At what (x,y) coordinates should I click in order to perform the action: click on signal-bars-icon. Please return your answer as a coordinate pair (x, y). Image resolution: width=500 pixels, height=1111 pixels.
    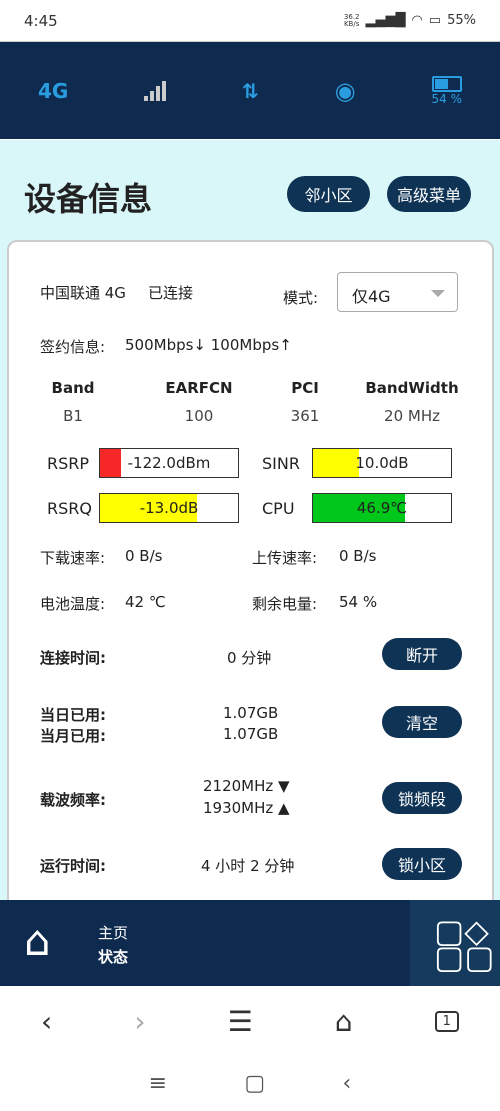
    Looking at the image, I should click on (155, 90).